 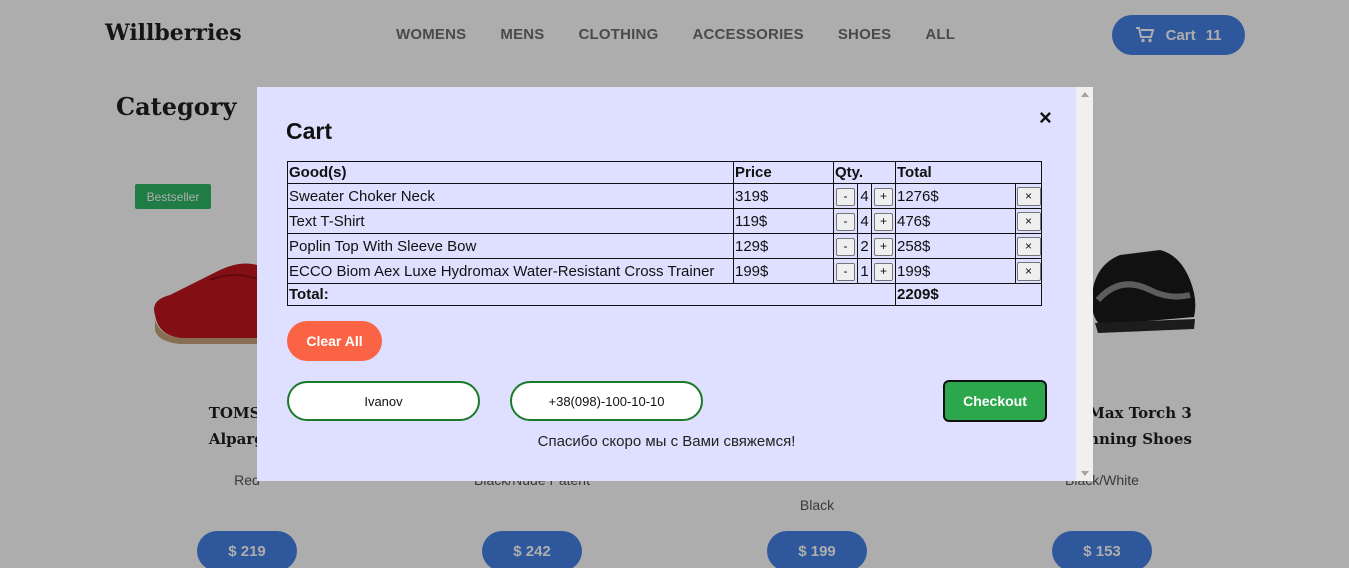 I want to click on item-total: 258$, so click(x=955, y=246).